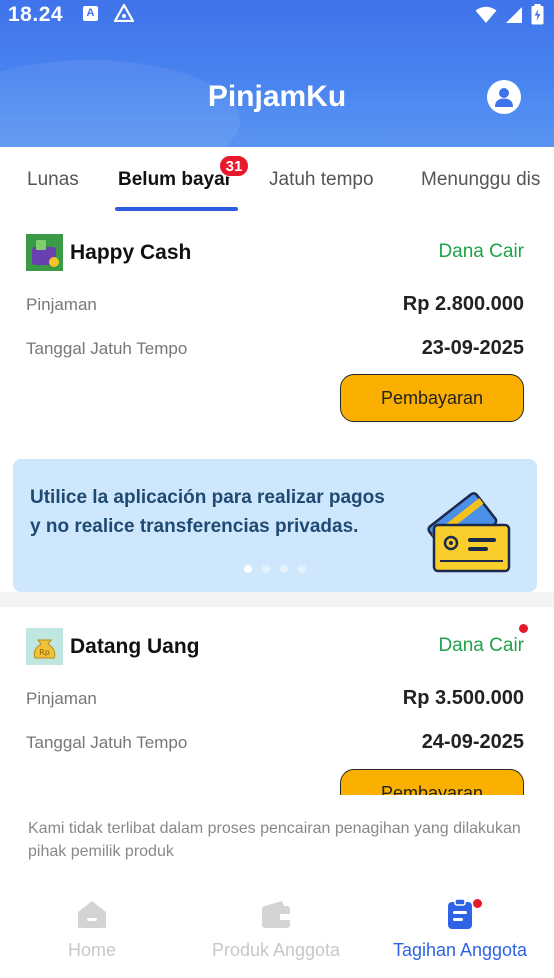 This screenshot has width=554, height=978. I want to click on due-date: 24-09-2025, so click(472, 742).